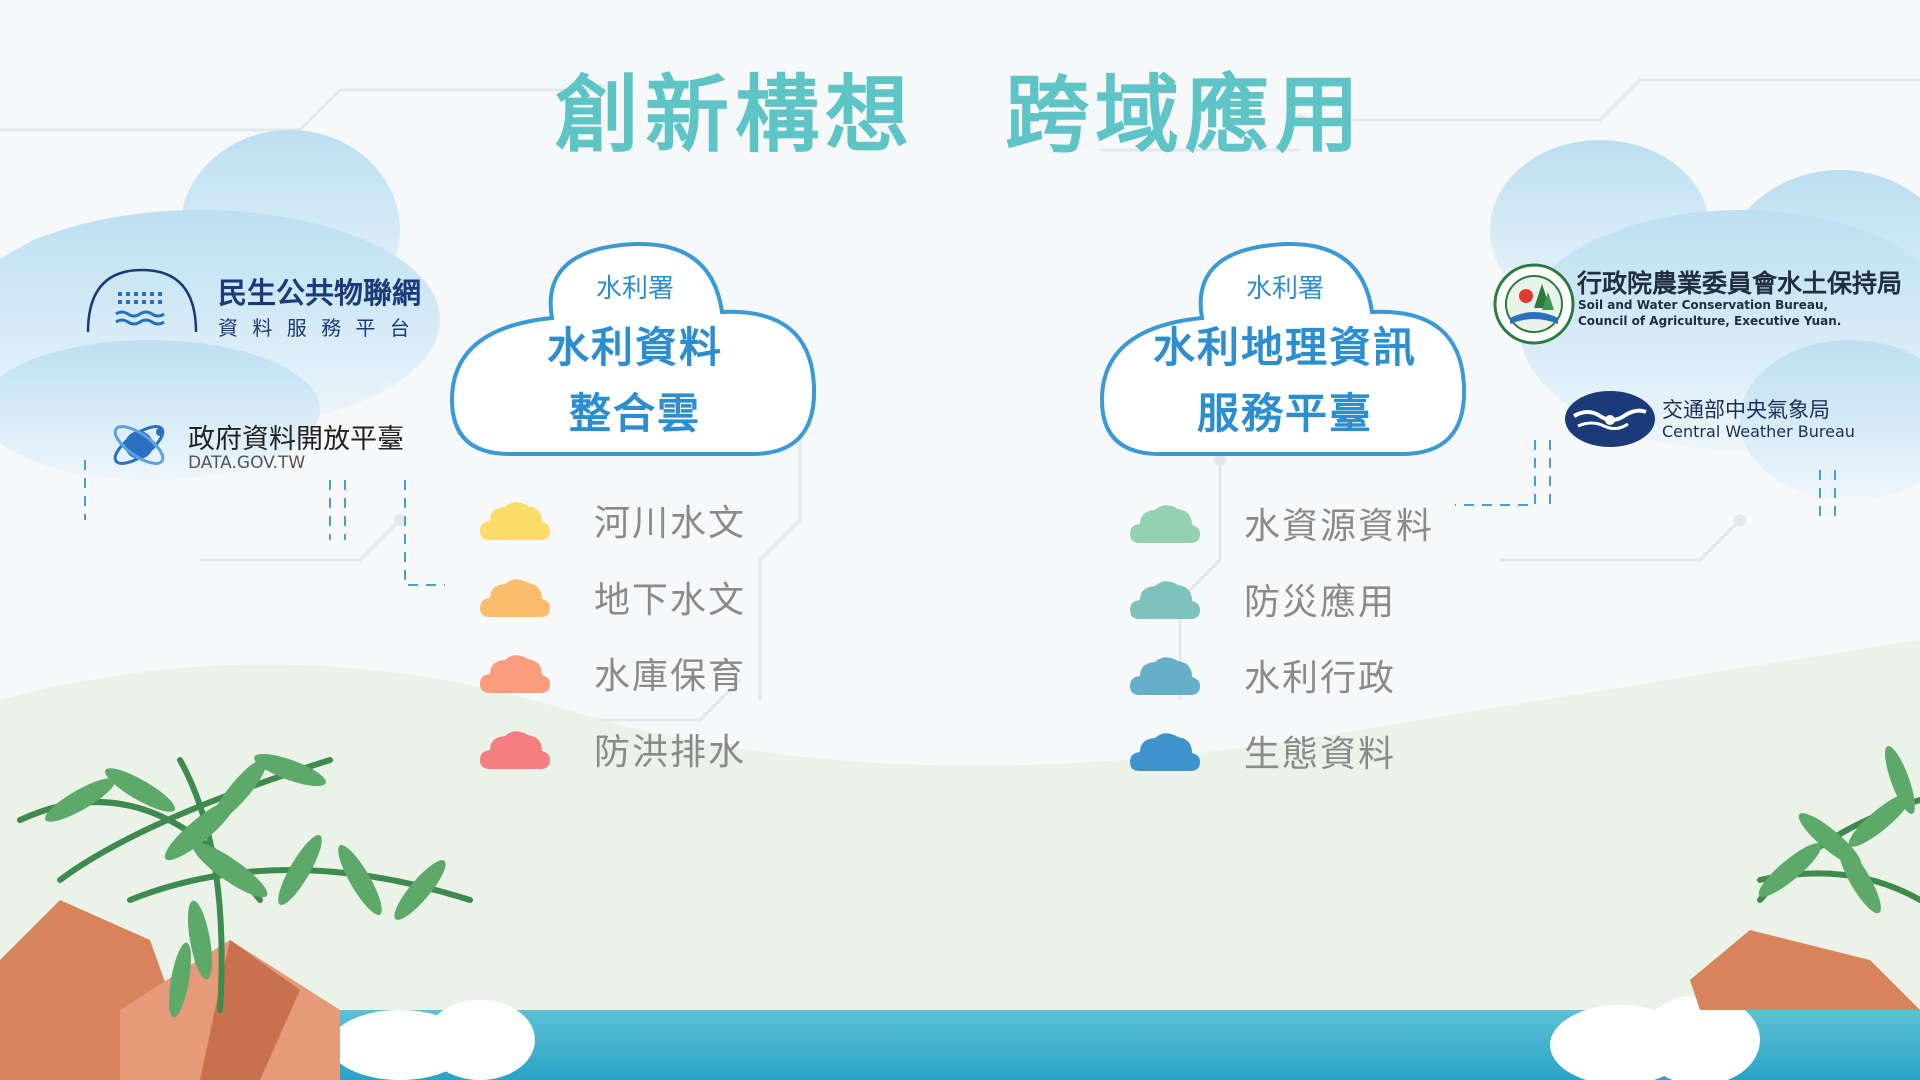 This screenshot has width=1920, height=1080. What do you see at coordinates (1320, 754) in the screenshot?
I see `right-item-label: 生態資料` at bounding box center [1320, 754].